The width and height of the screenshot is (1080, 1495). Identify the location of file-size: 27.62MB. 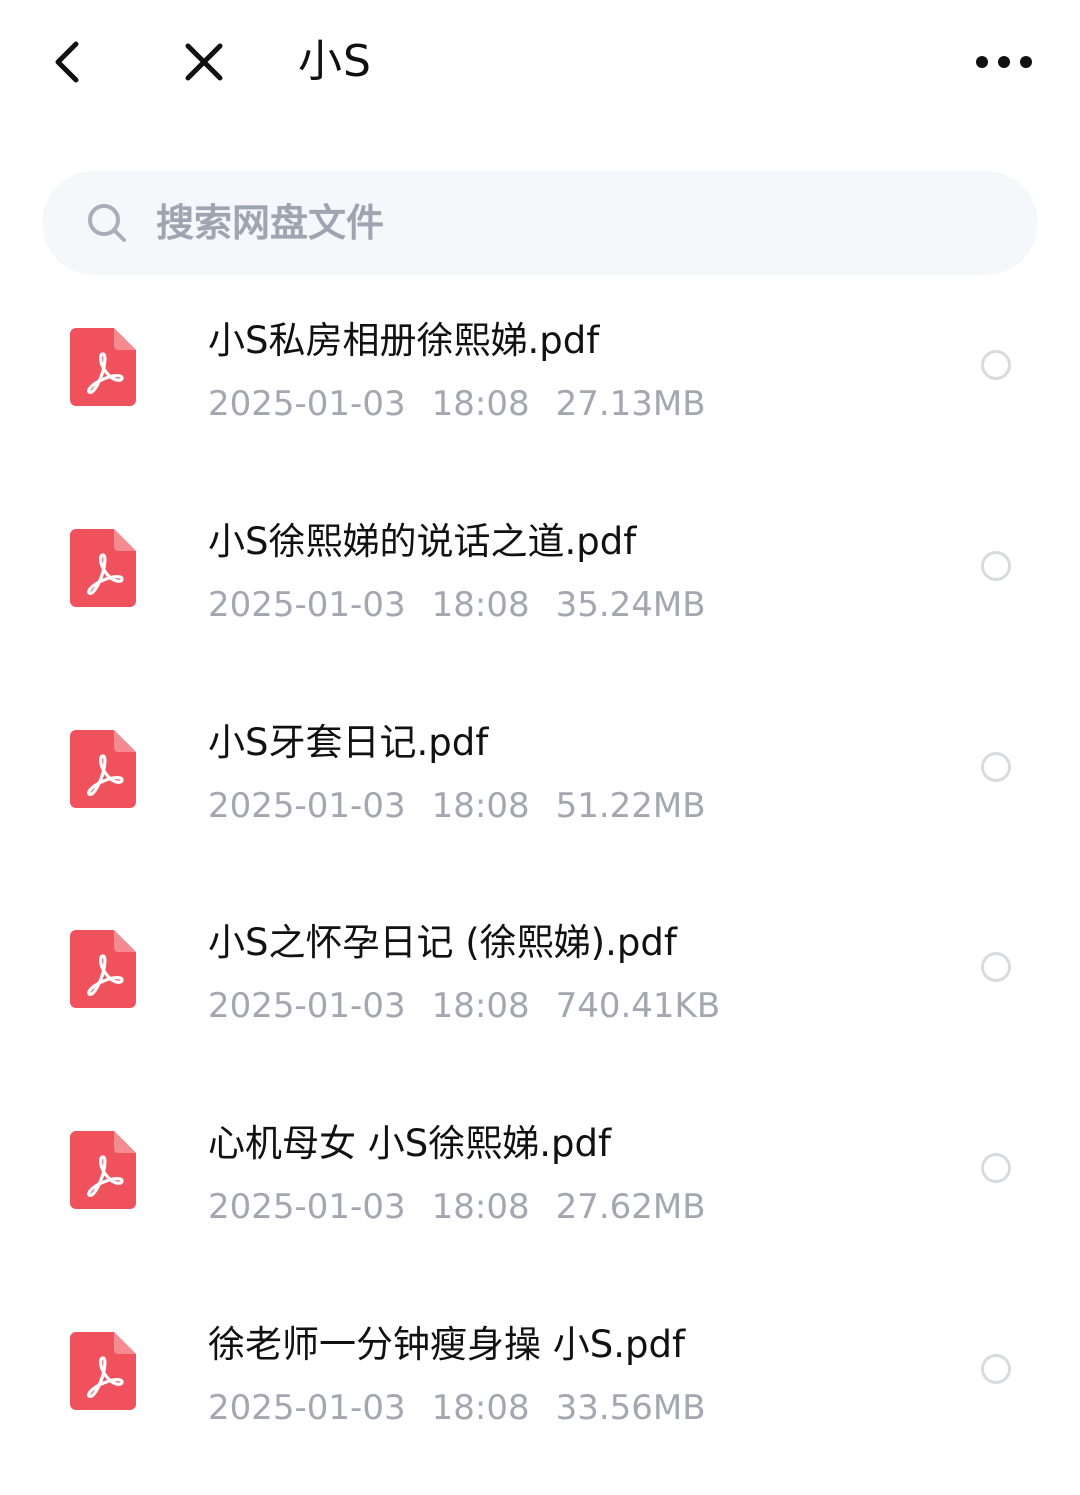
(630, 1207).